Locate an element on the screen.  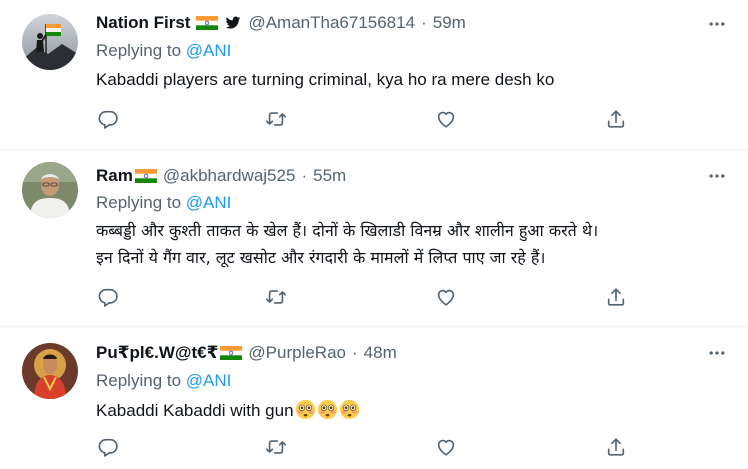
tweet-header: Nation First @AmanTha67156814 · 59m is located at coordinates (281, 23).